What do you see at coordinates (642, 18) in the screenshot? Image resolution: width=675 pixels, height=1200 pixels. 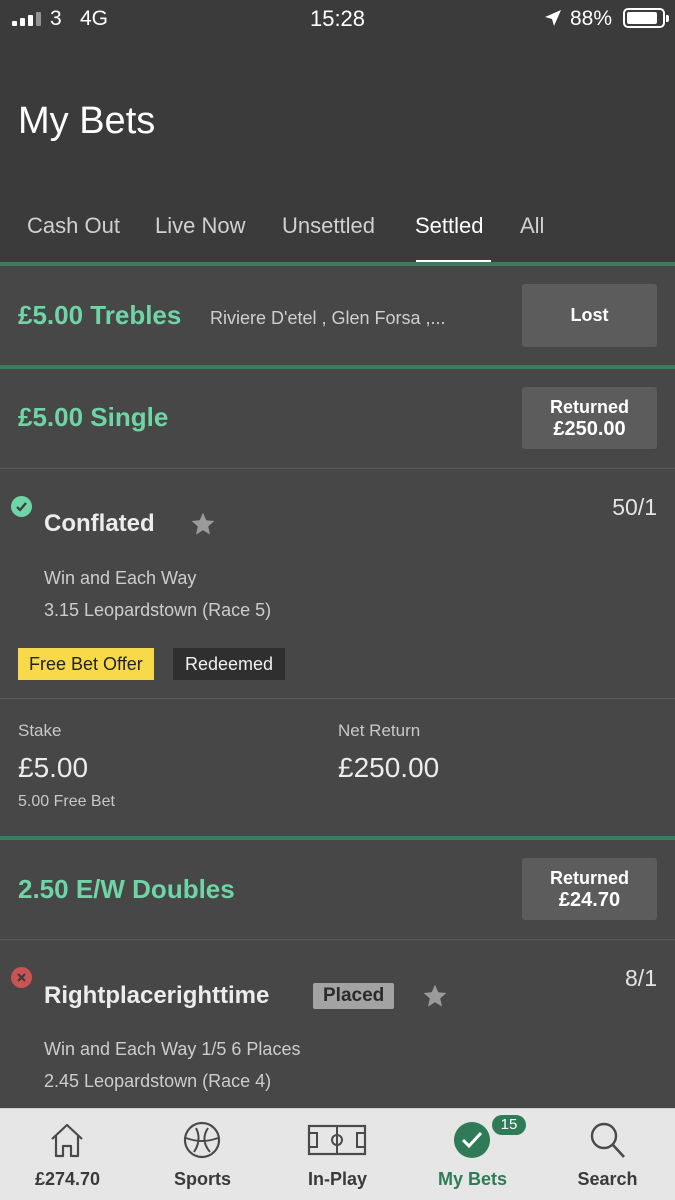 I see `battery-level` at bounding box center [642, 18].